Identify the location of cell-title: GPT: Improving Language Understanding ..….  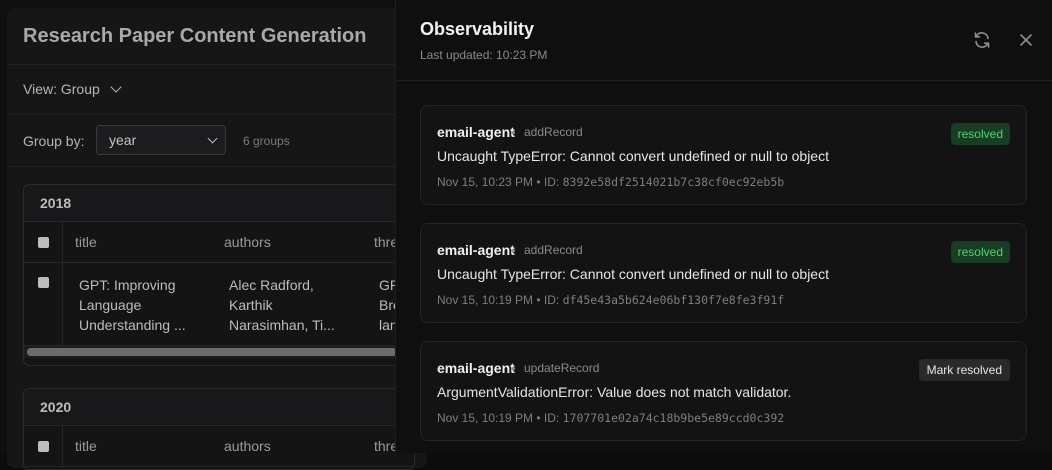
(132, 305).